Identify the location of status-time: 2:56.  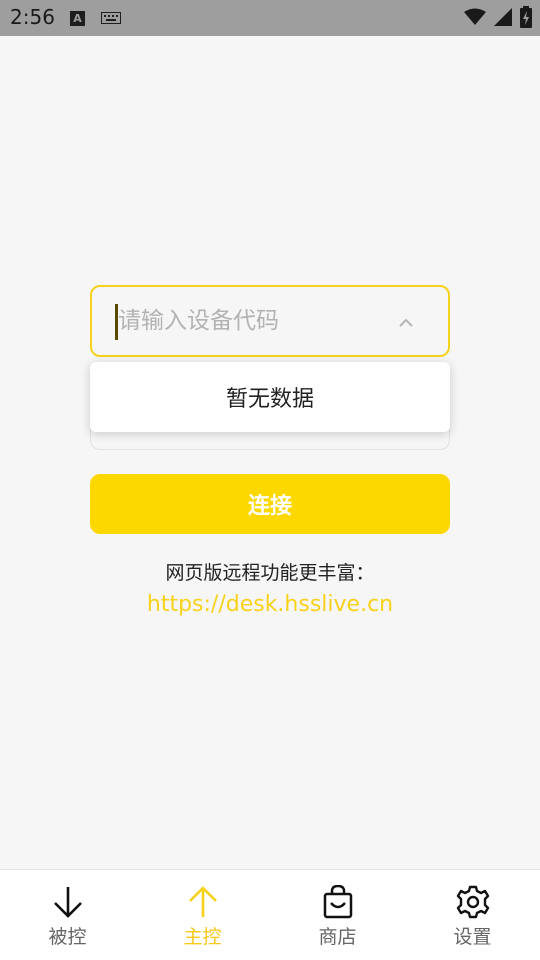
(32, 17).